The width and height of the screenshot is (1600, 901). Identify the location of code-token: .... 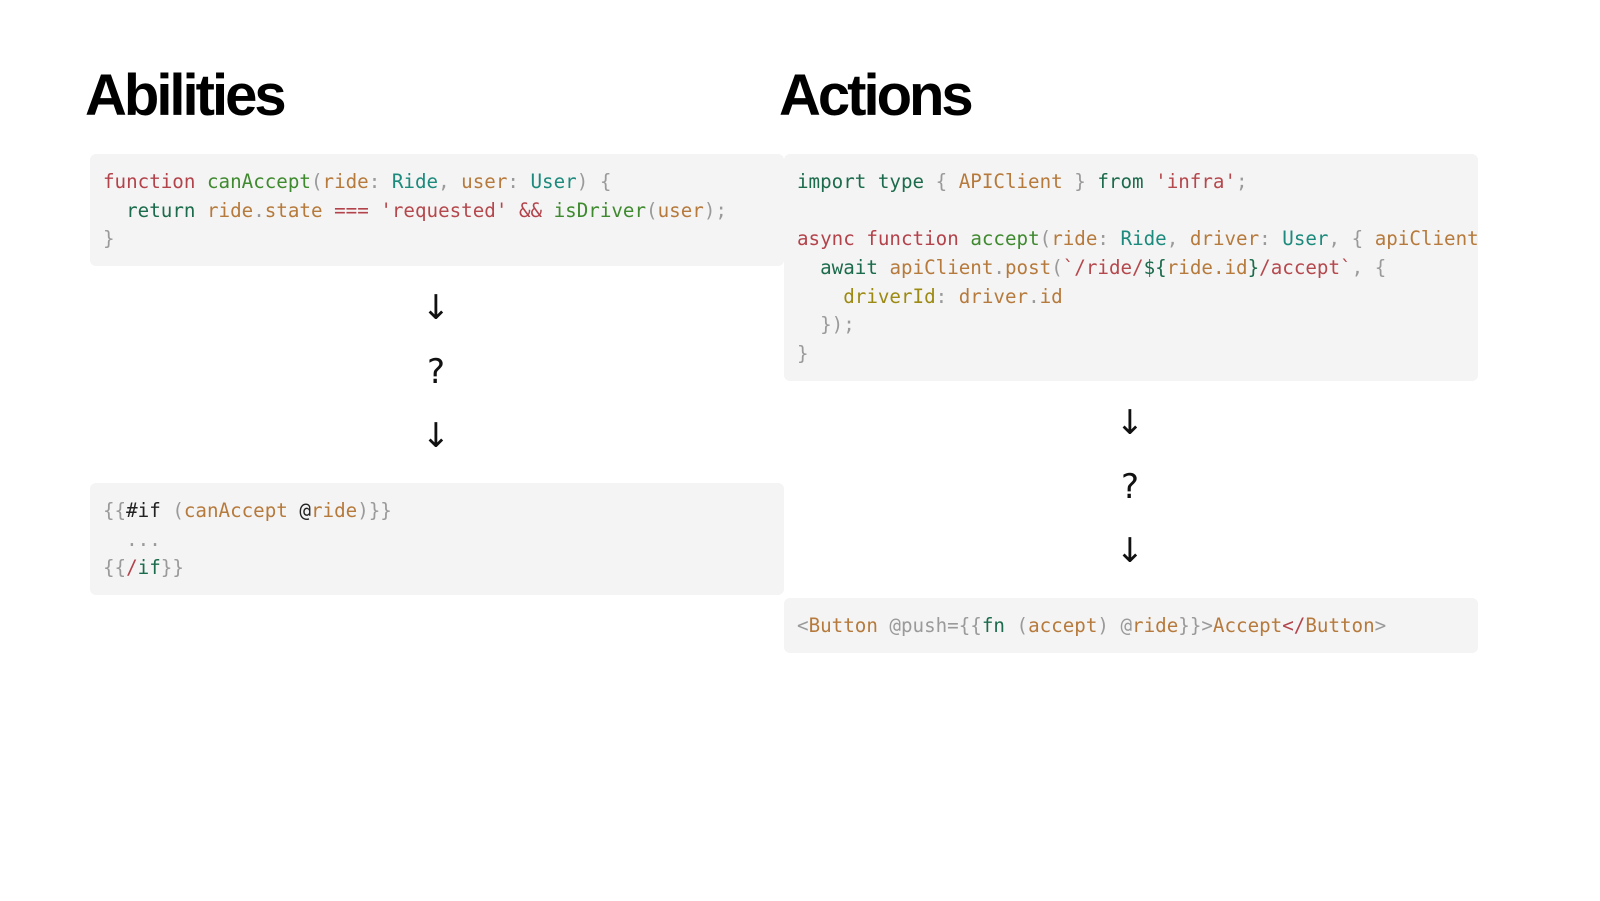
(132, 539).